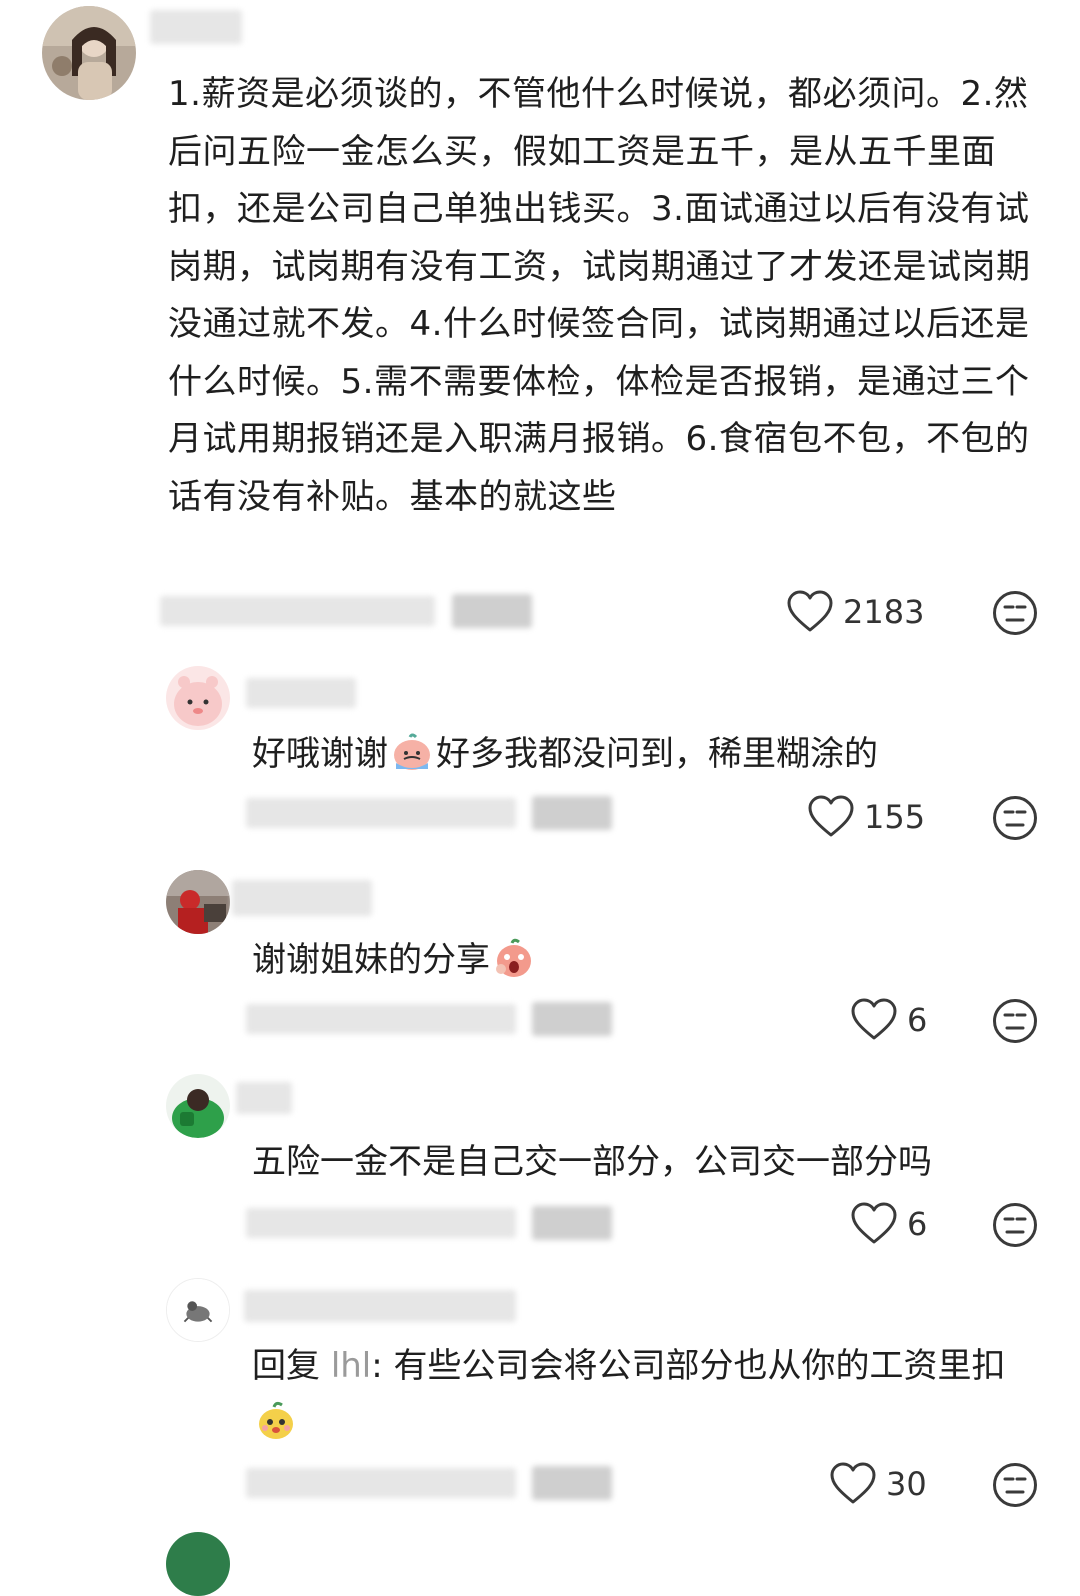 The image size is (1080, 1596). What do you see at coordinates (906, 1484) in the screenshot?
I see `like-count: 30` at bounding box center [906, 1484].